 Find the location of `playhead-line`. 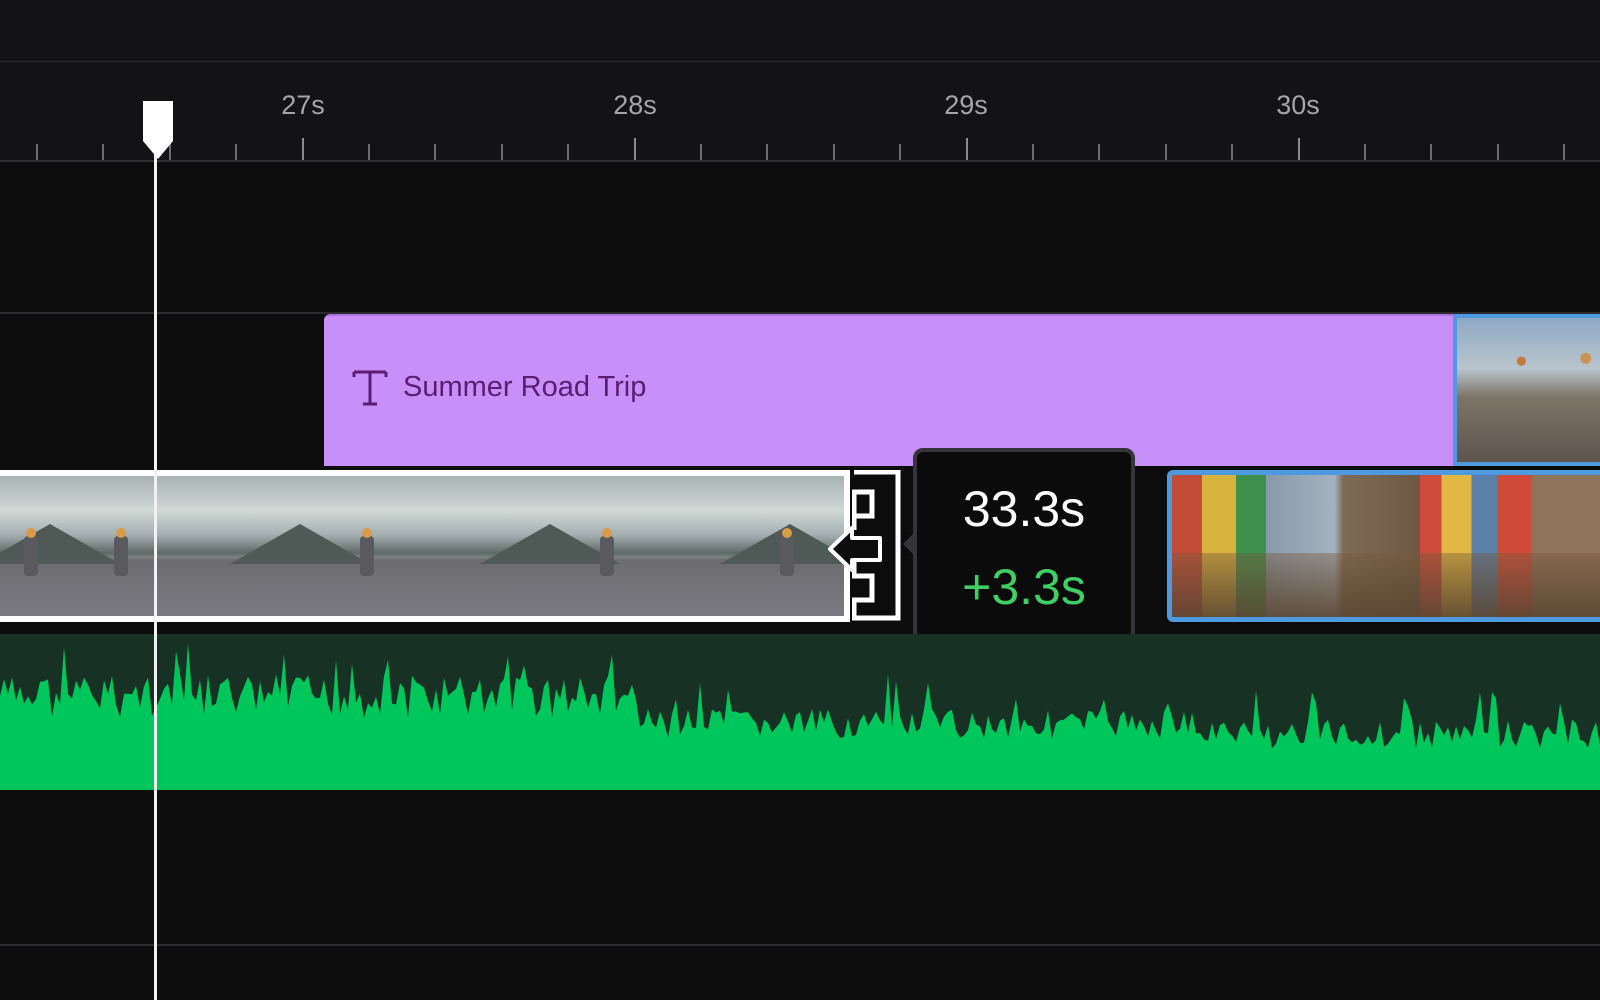

playhead-line is located at coordinates (155, 575).